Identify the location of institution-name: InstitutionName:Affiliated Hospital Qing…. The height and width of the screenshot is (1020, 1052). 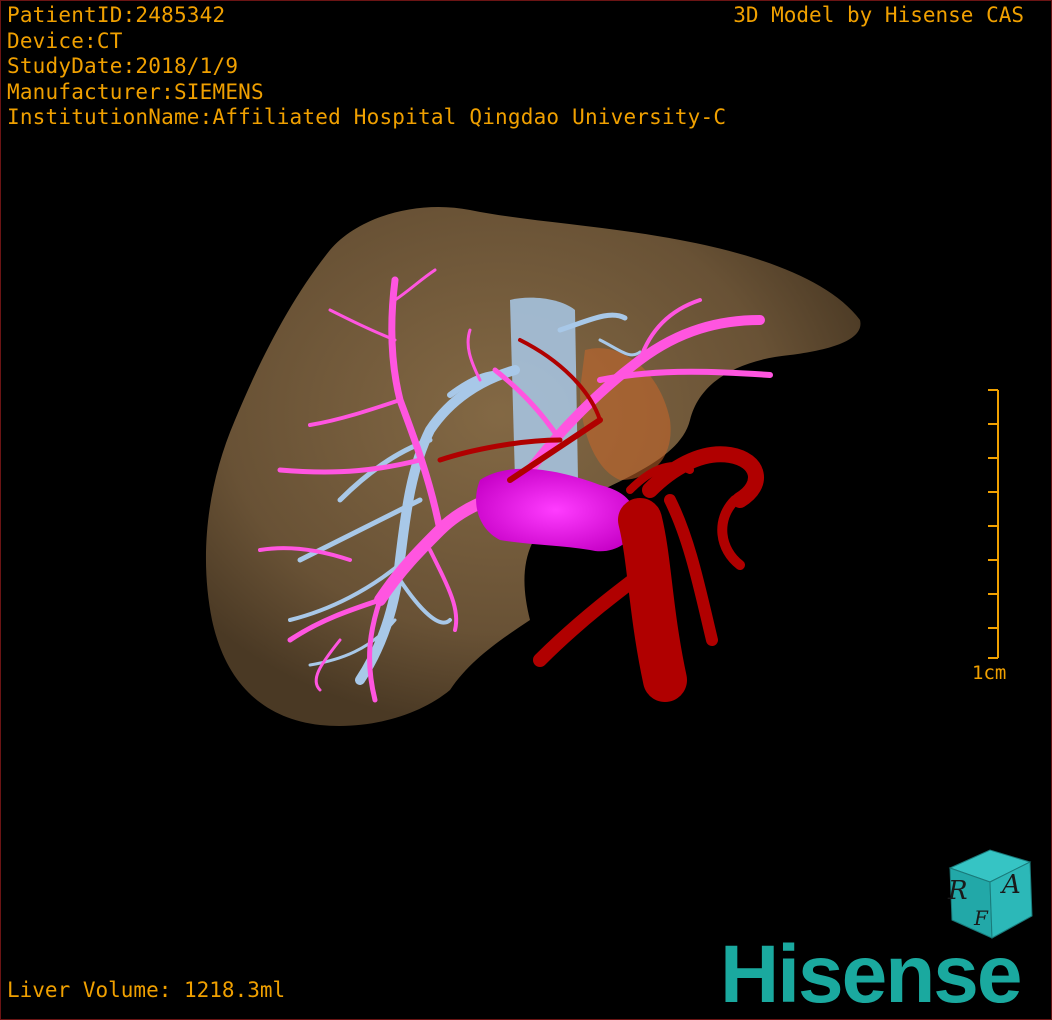
(367, 117).